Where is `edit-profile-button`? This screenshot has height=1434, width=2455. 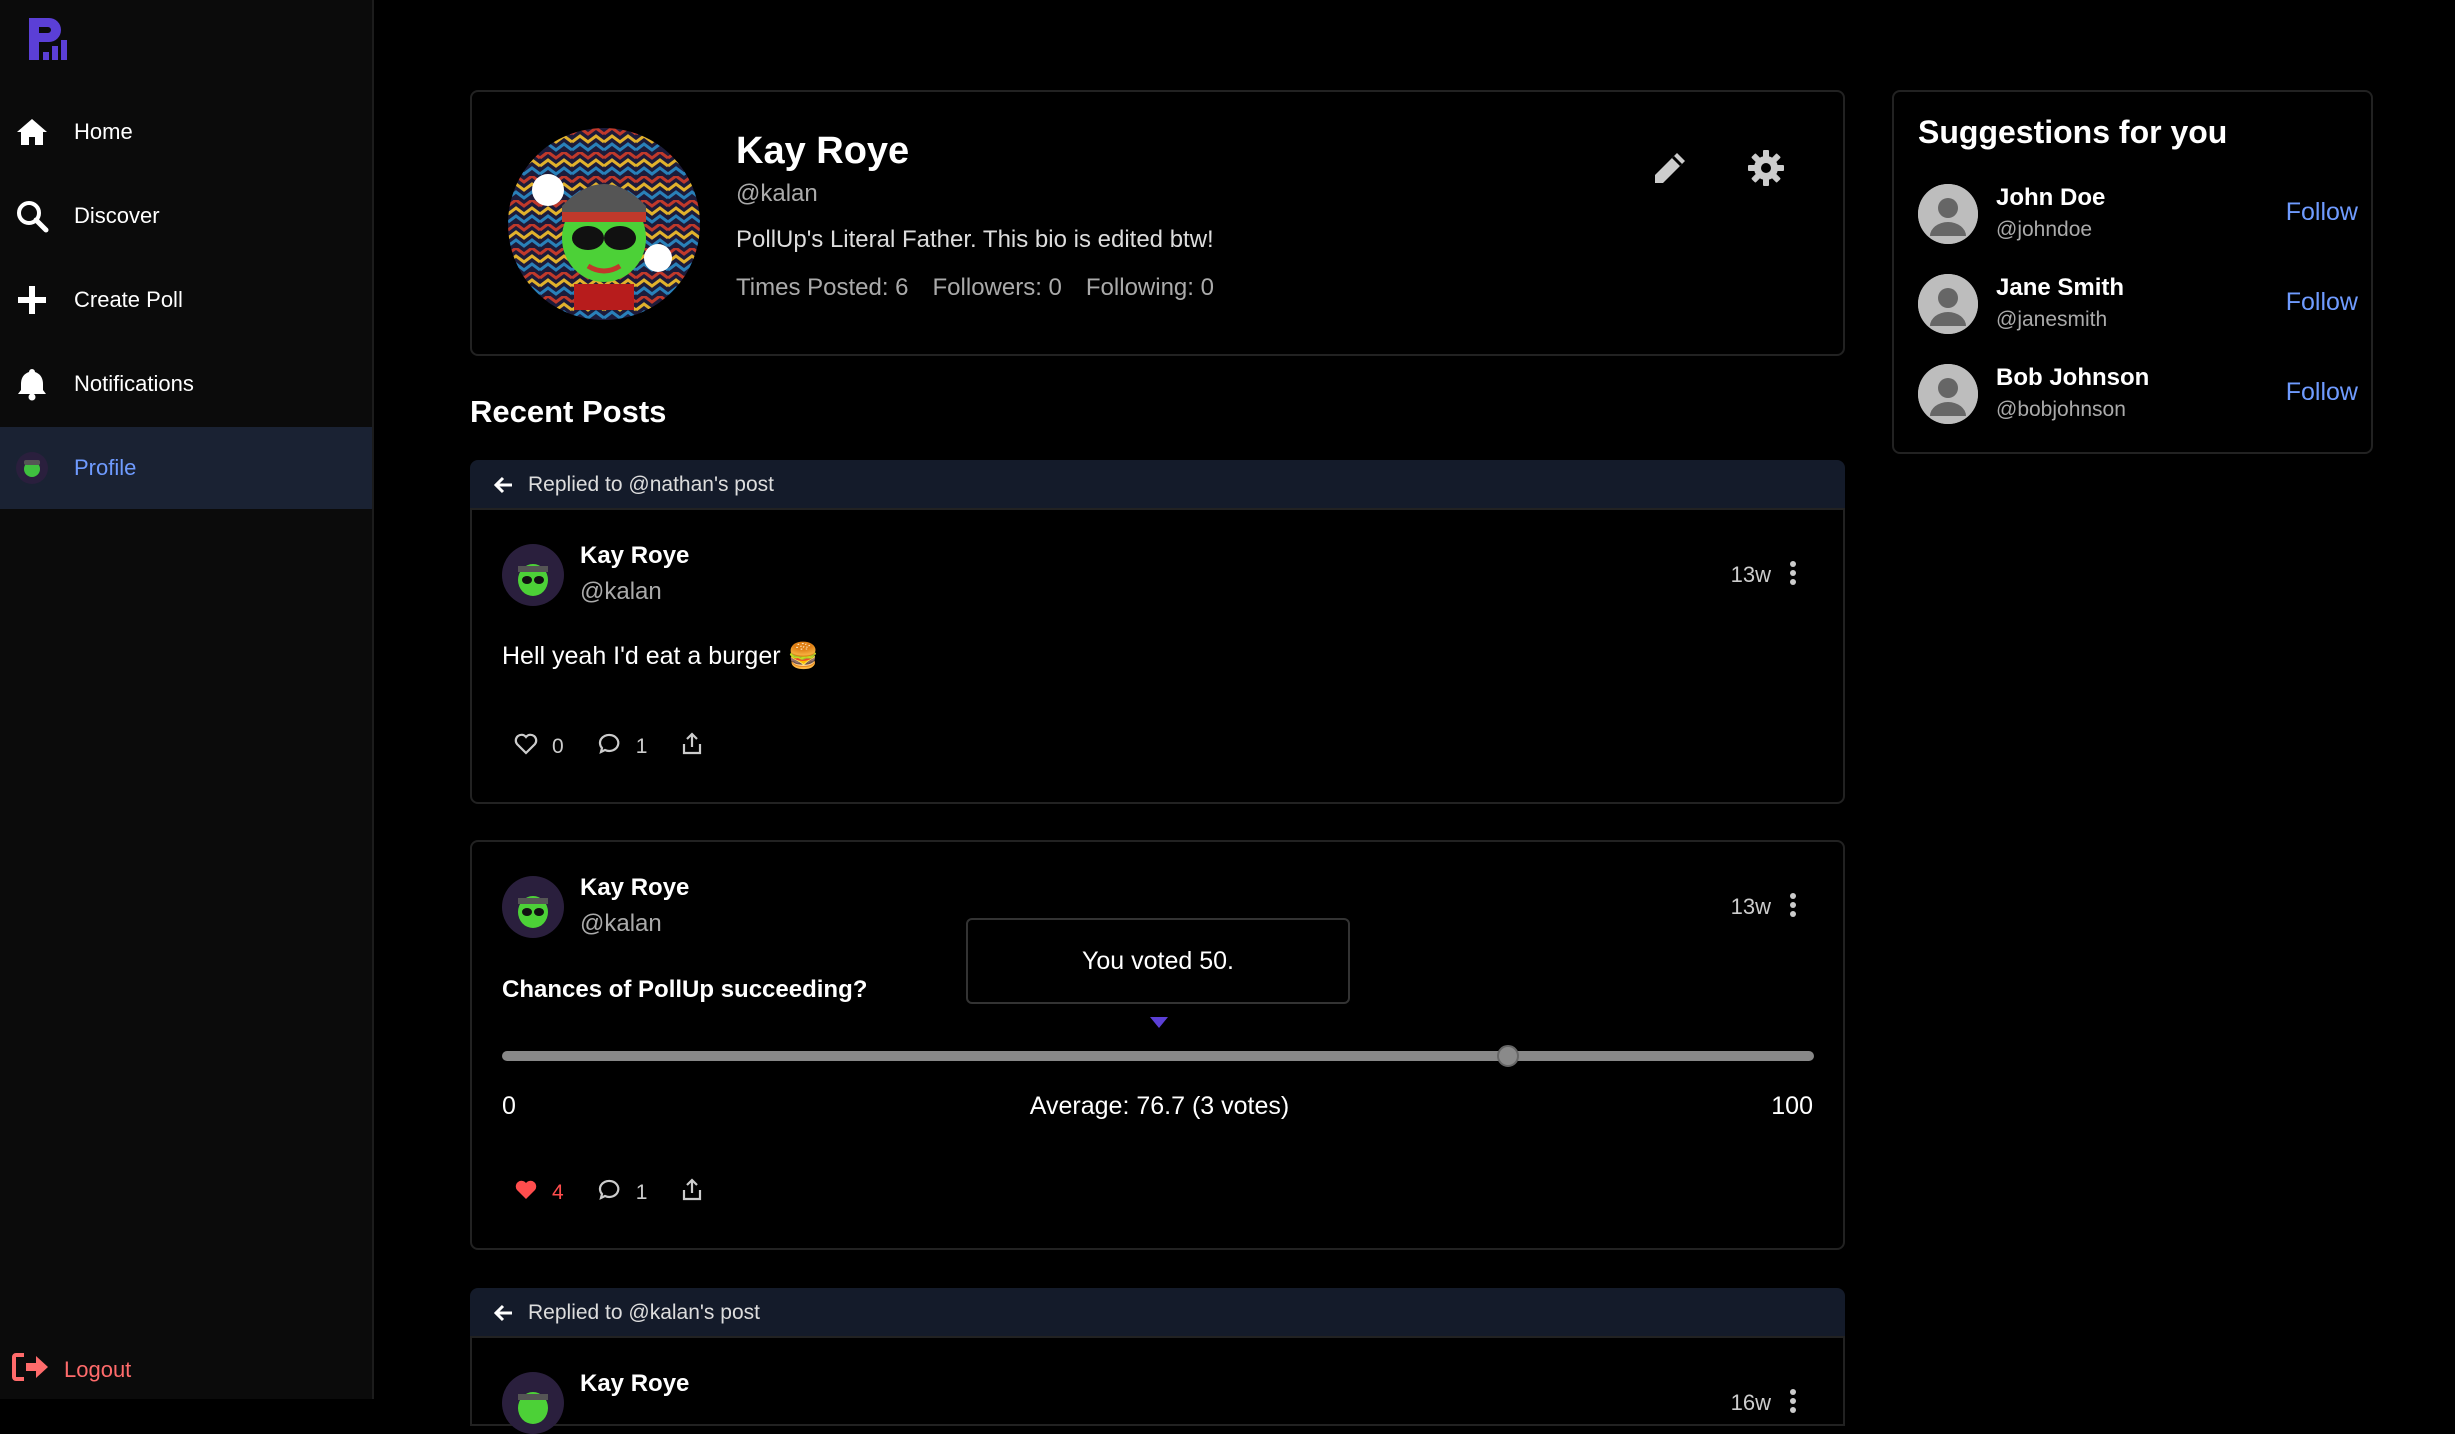
edit-profile-button is located at coordinates (1670, 170).